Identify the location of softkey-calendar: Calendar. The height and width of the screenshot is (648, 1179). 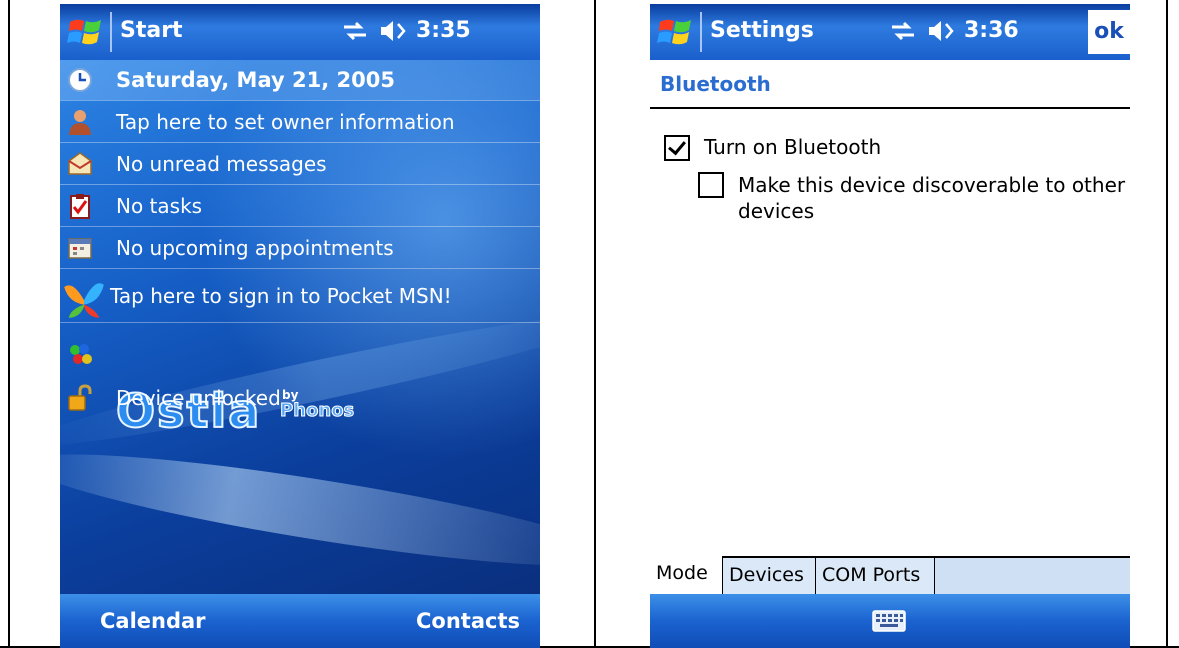
(153, 621).